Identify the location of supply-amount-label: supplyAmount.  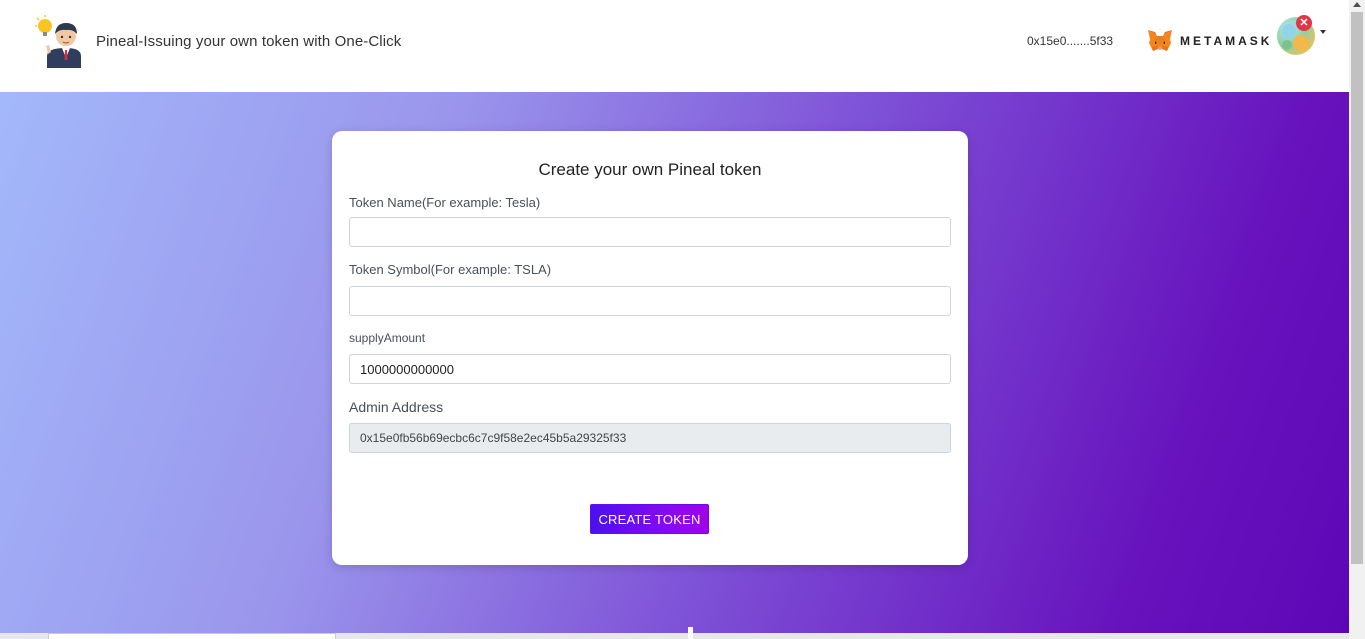
(387, 338).